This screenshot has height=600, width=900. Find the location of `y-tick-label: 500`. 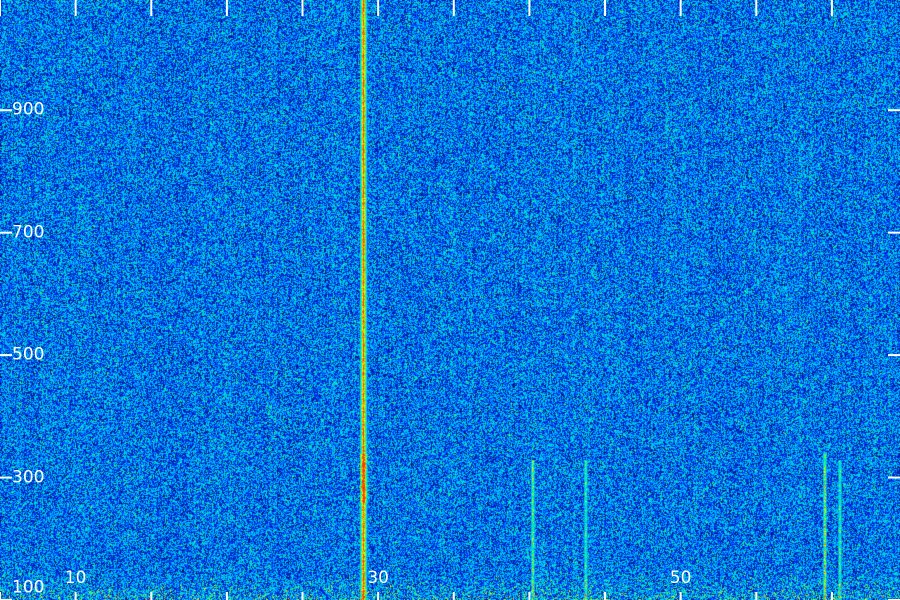

y-tick-label: 500 is located at coordinates (28, 354).